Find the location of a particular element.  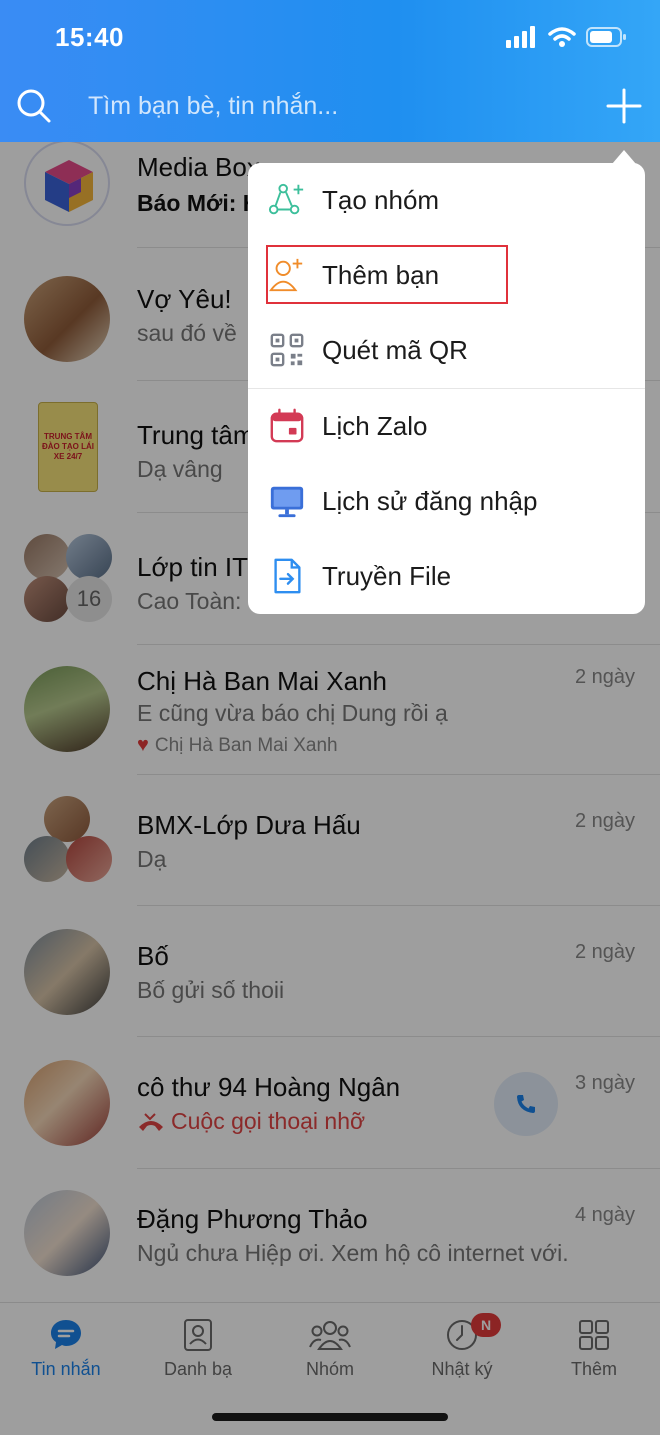

header: 15:40 is located at coordinates (330, 71).